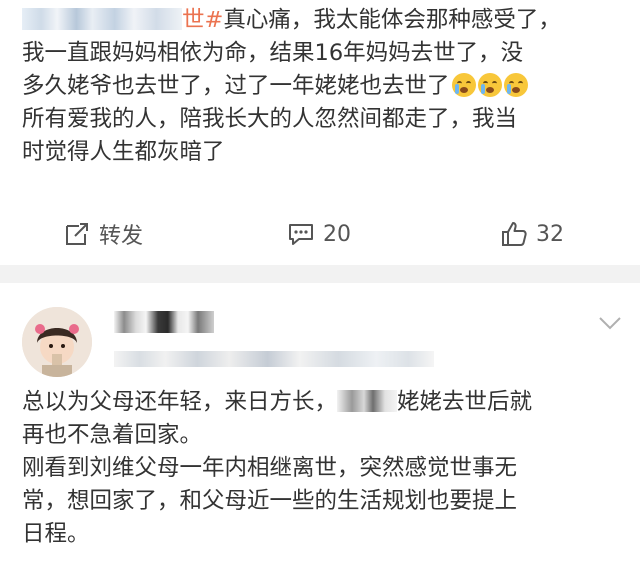  What do you see at coordinates (270, 468) in the screenshot?
I see `comment-text-line3: 刚看到刘维父母一年内相继离世，突然感觉世事无` at bounding box center [270, 468].